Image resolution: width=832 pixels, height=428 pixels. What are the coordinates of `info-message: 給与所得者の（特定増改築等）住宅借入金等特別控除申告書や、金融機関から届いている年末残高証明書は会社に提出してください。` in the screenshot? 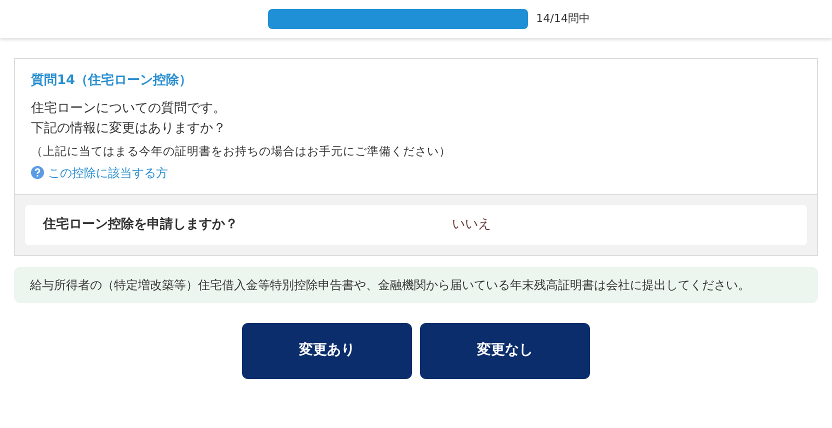 It's located at (416, 284).